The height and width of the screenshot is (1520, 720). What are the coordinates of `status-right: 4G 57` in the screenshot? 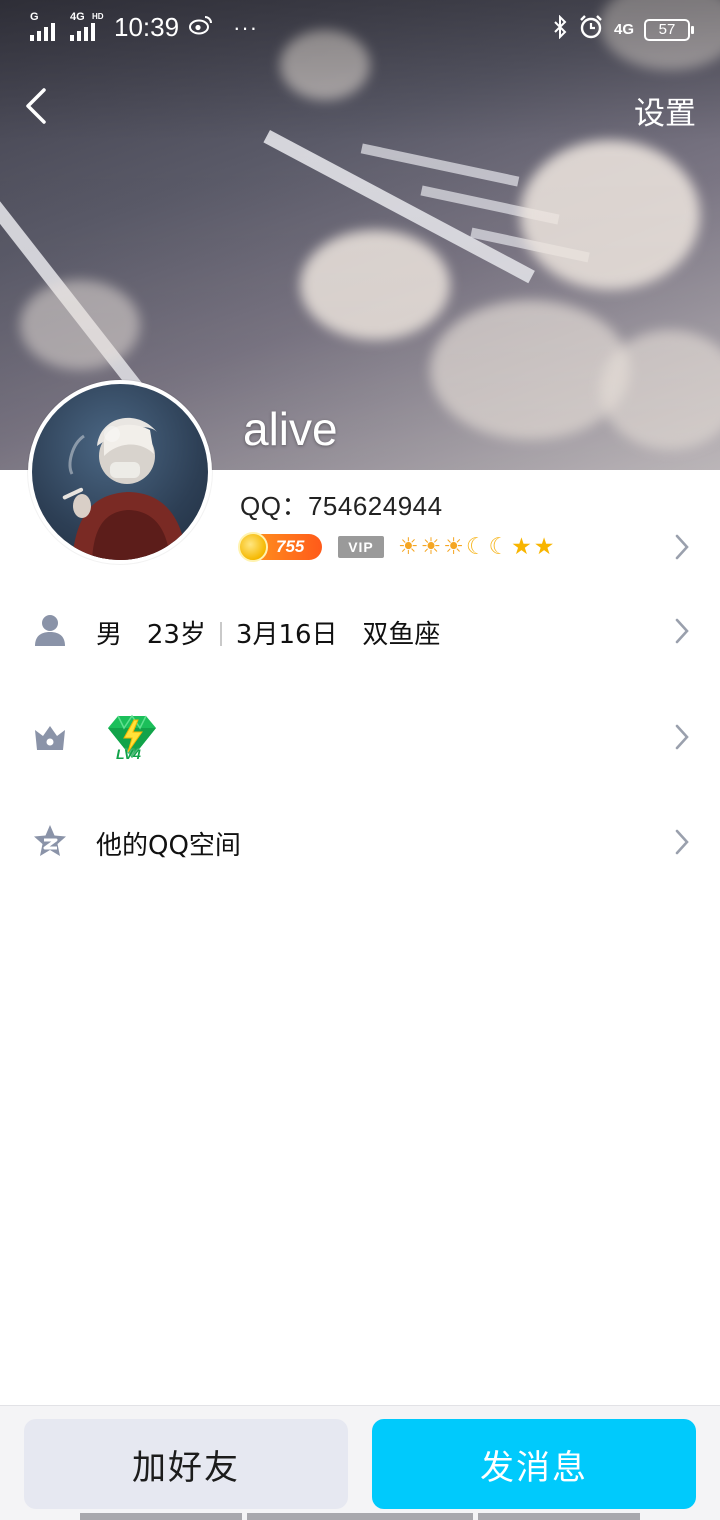 It's located at (623, 29).